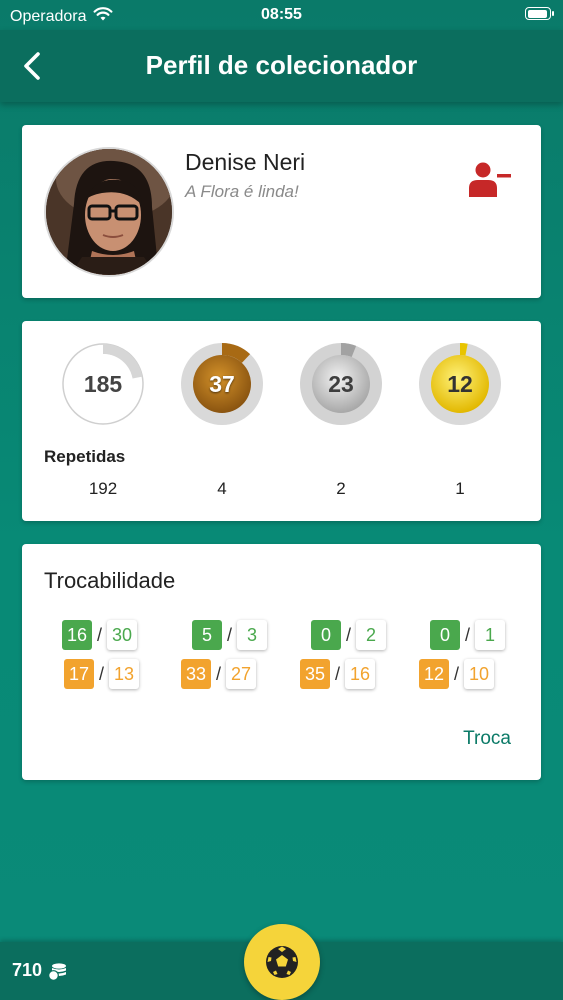 The width and height of the screenshot is (563, 1000). I want to click on battery-icon, so click(539, 13).